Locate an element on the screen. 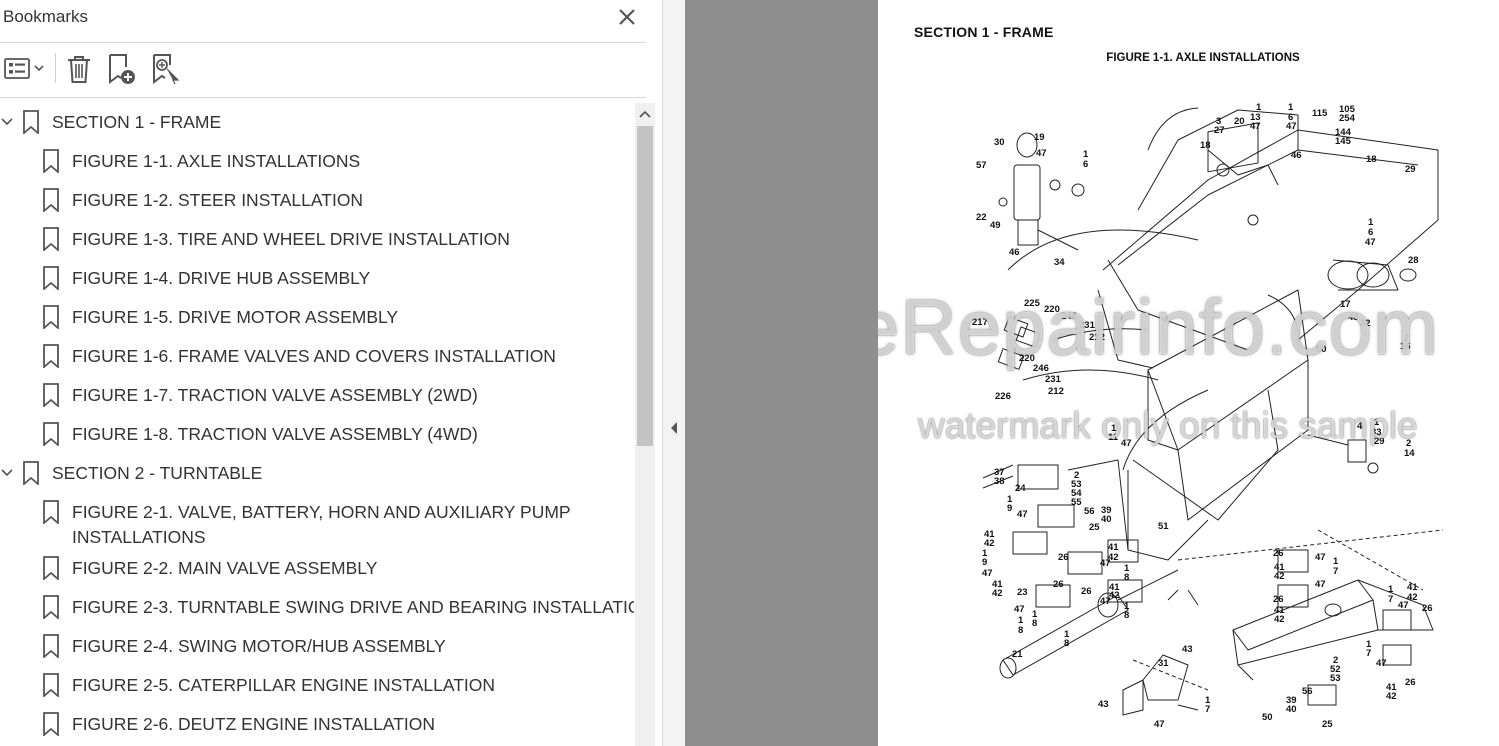 The image size is (1499, 746). svg-text: 18 is located at coordinates (1205, 145).